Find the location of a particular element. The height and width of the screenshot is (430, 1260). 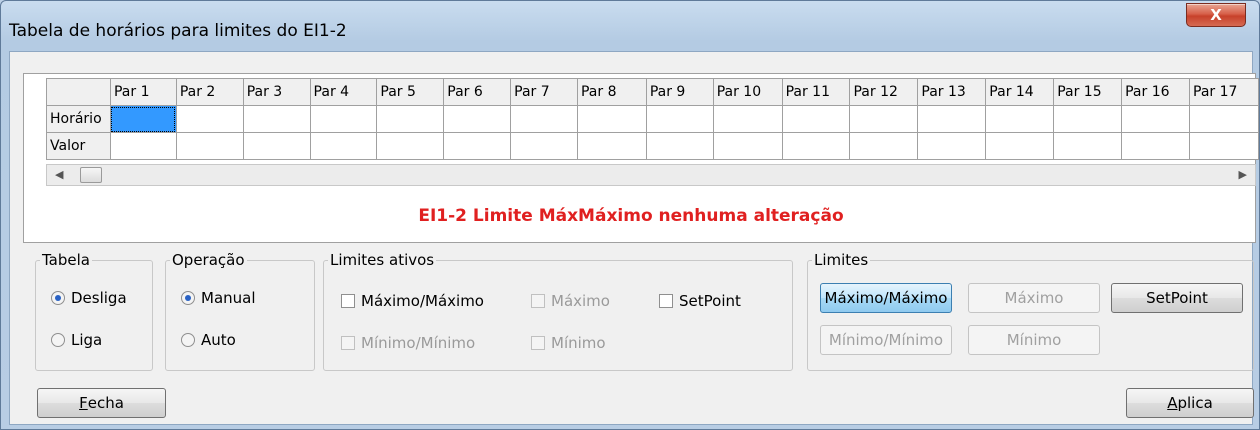

fecha-label: echa is located at coordinates (105, 403).